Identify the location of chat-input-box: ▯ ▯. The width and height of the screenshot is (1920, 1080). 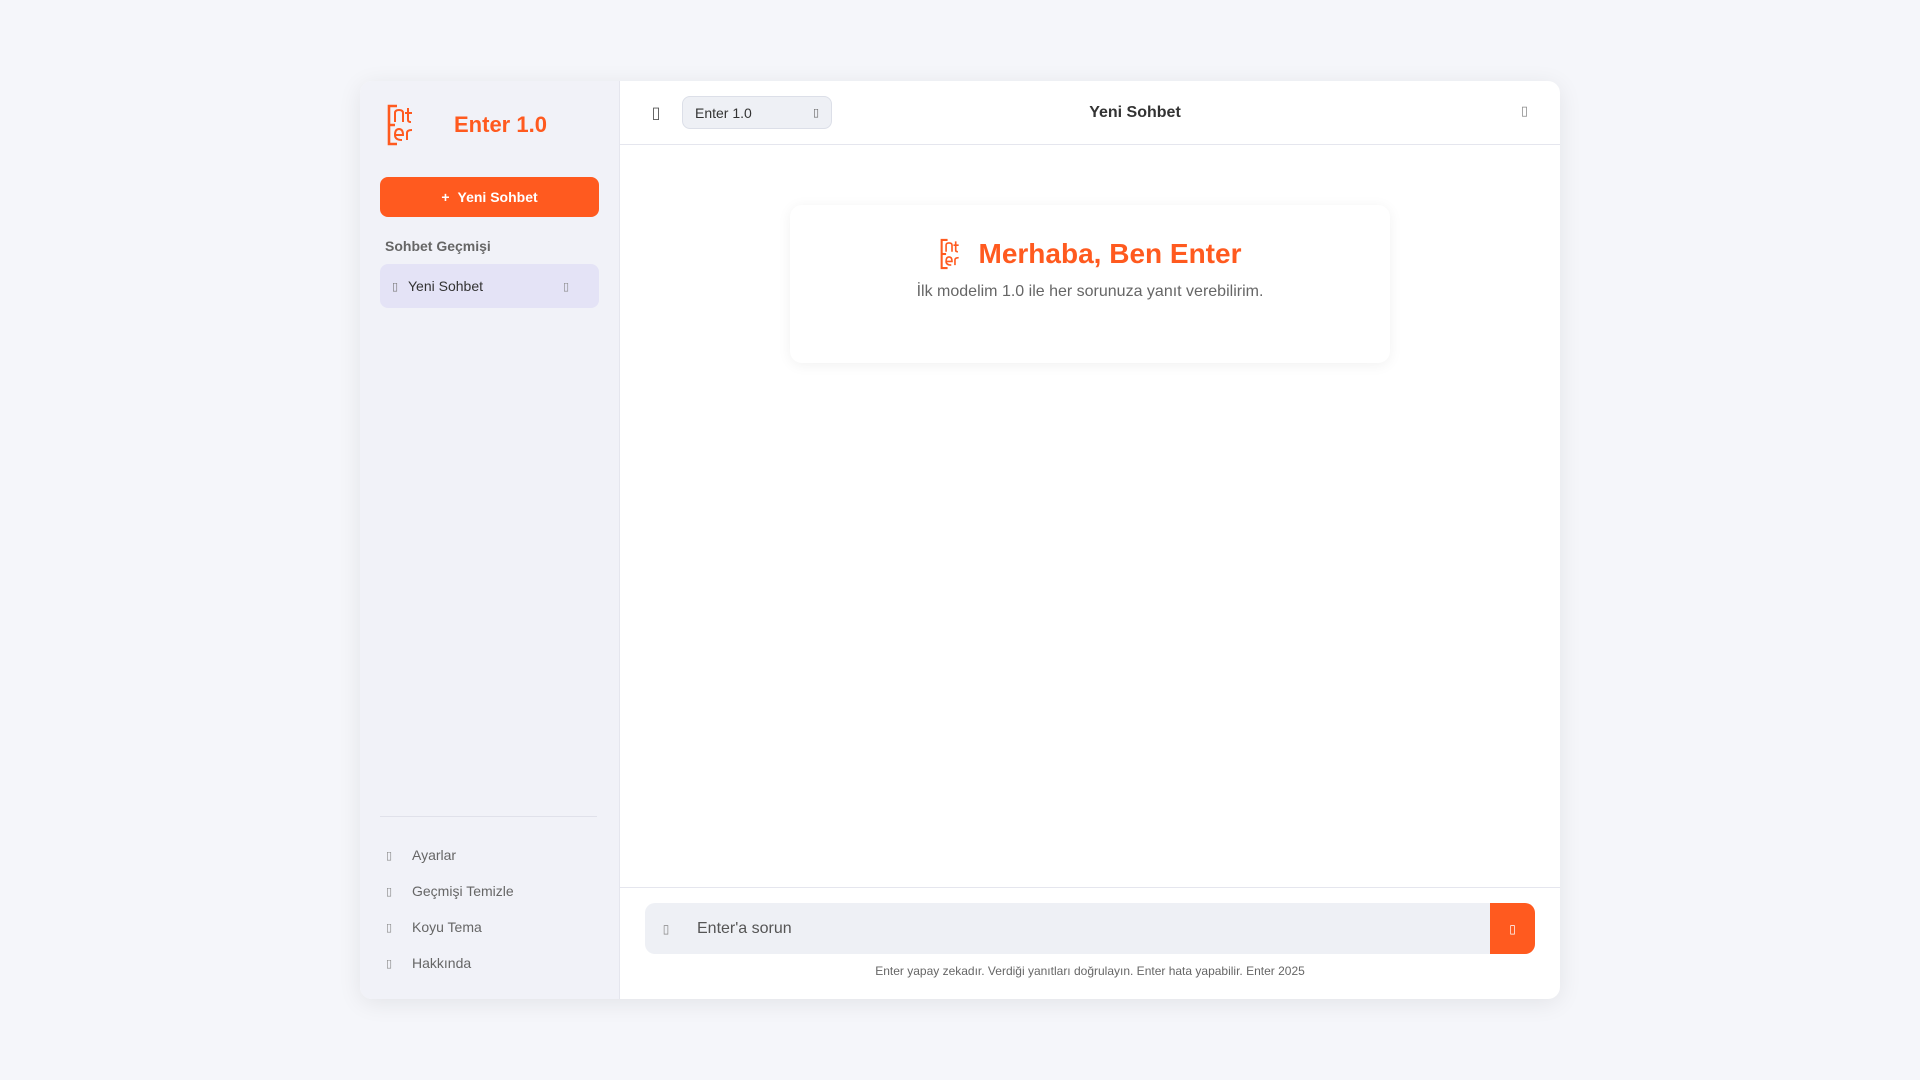
(1090, 928).